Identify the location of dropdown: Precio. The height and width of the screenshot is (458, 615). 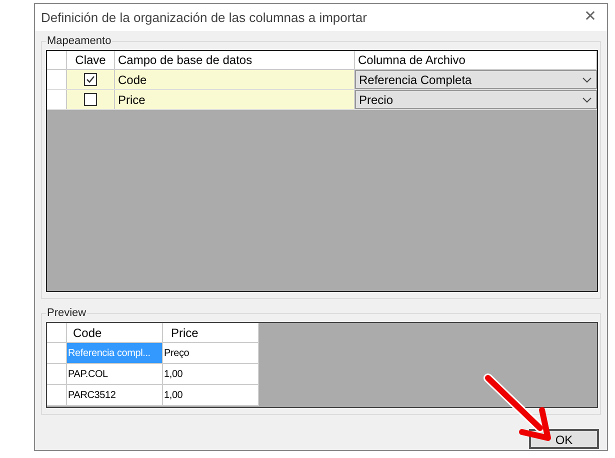
(476, 99).